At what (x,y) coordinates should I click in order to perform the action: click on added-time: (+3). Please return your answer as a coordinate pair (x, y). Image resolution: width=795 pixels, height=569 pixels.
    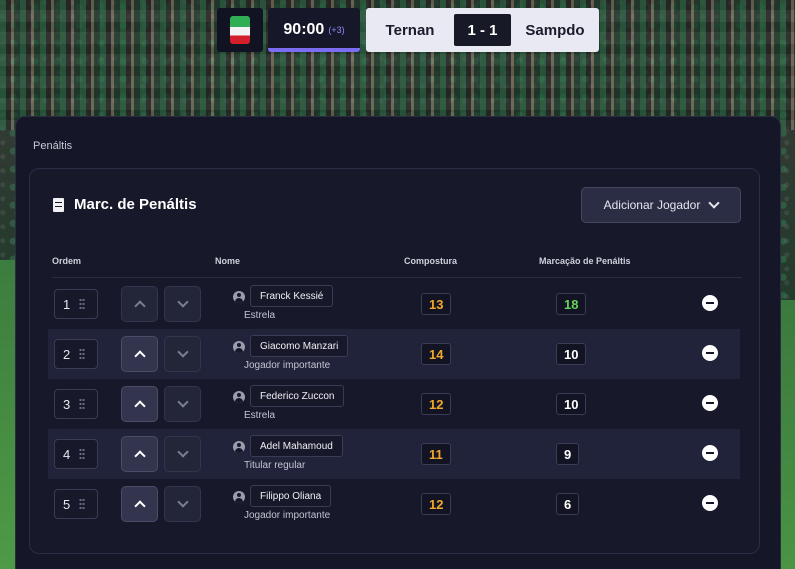
    Looking at the image, I should click on (336, 30).